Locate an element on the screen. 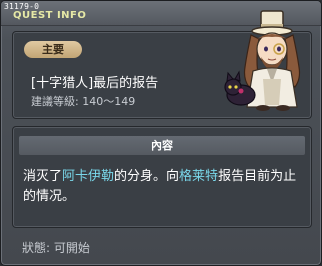  content-header: 內容 is located at coordinates (162, 145).